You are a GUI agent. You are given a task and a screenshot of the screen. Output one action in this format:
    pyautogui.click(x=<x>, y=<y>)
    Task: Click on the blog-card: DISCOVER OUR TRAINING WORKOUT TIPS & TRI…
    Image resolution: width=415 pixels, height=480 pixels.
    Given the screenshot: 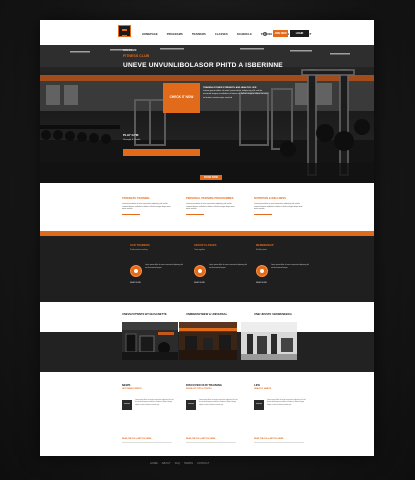 What is the action you would take?
    pyautogui.click(x=217, y=413)
    